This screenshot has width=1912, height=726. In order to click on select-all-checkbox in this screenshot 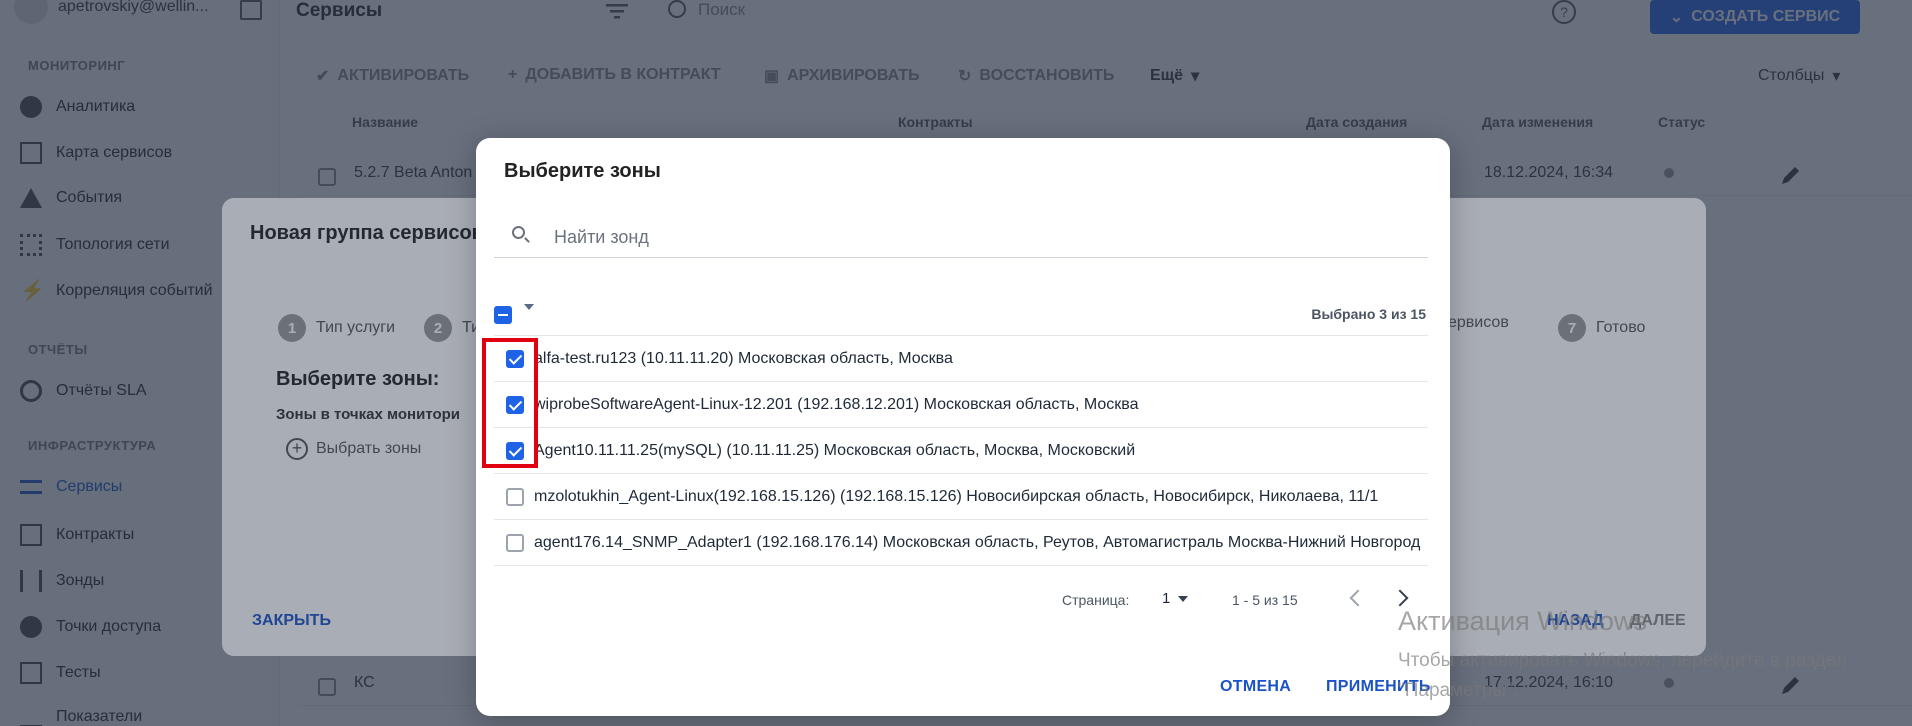, I will do `click(503, 315)`.